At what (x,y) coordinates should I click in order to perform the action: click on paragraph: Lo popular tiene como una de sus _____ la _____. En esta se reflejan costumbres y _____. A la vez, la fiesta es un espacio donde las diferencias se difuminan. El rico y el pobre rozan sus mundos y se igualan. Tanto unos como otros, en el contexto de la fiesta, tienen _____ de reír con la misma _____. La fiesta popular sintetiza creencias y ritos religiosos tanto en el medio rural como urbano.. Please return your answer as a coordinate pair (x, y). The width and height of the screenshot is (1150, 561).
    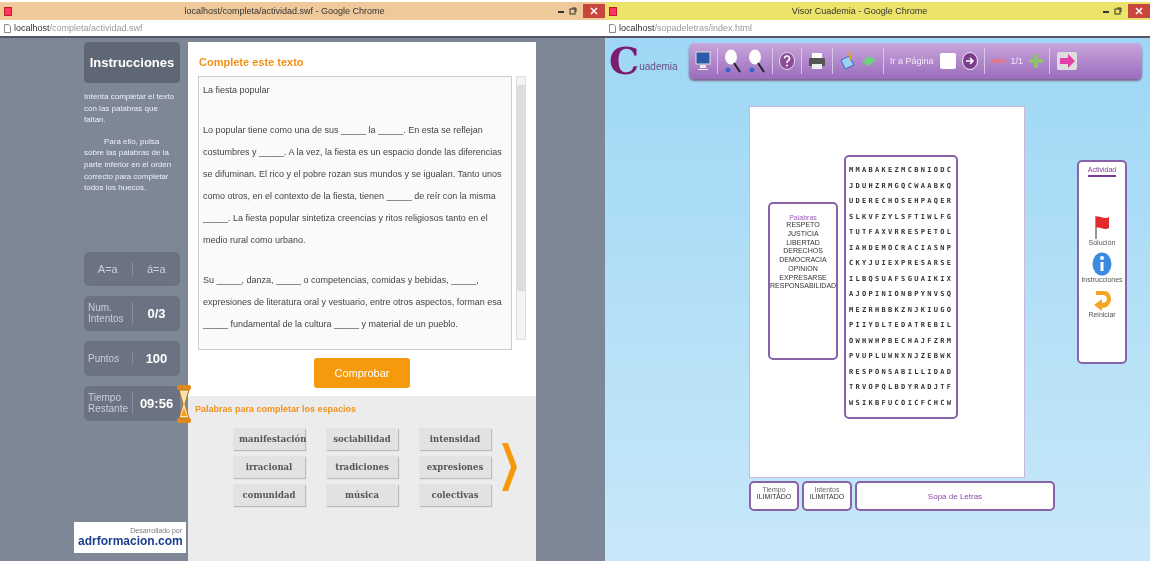
    Looking at the image, I should click on (353, 185).